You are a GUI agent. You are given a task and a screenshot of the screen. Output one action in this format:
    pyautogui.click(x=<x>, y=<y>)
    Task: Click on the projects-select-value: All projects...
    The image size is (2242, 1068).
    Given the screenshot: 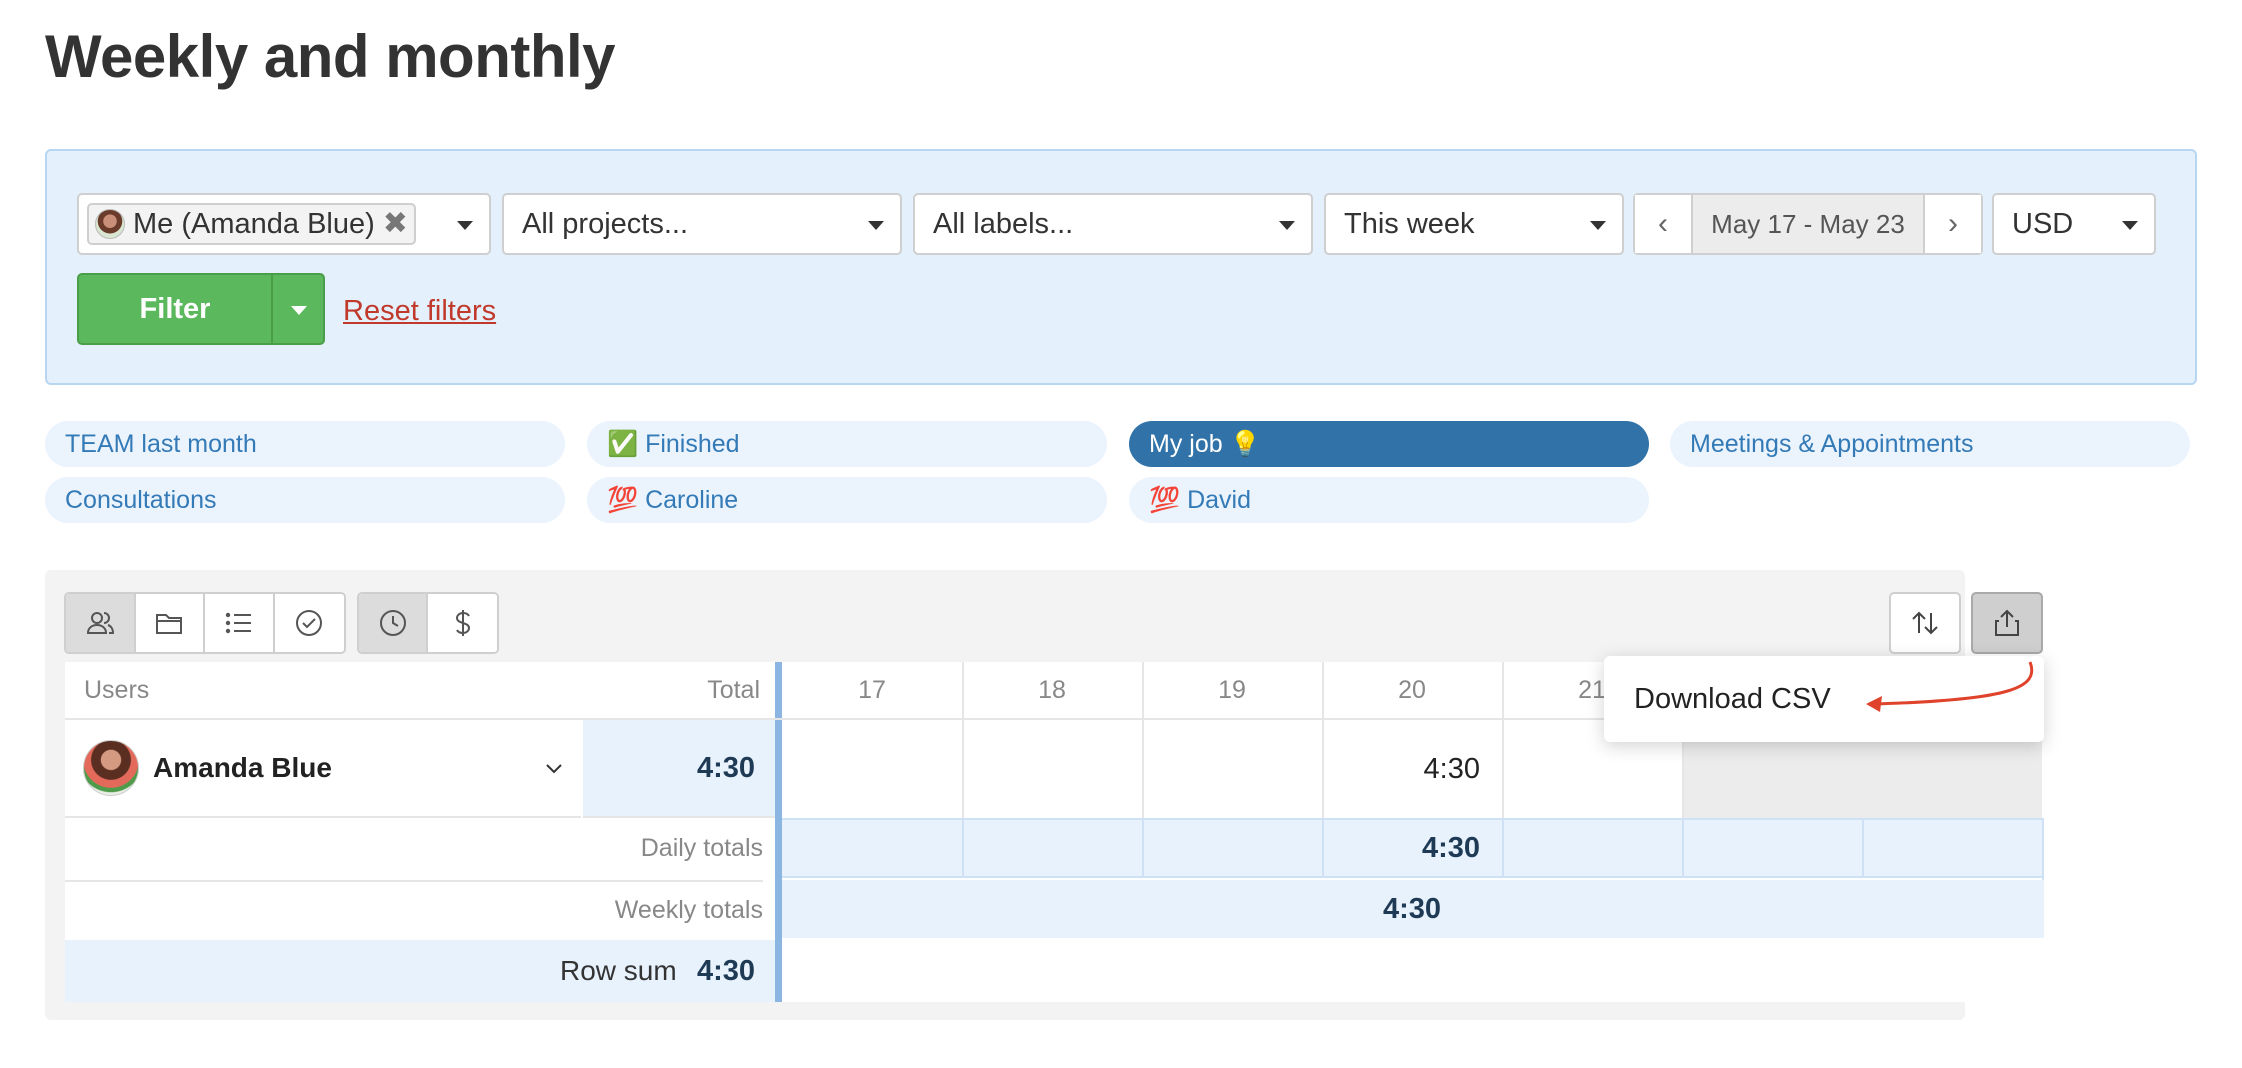 What is the action you would take?
    pyautogui.click(x=605, y=223)
    